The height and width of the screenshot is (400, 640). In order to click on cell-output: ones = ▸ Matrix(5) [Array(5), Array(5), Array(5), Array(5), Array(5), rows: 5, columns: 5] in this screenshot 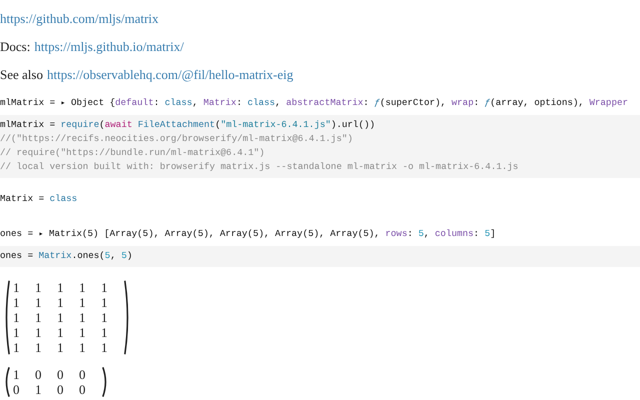, I will do `click(248, 234)`.